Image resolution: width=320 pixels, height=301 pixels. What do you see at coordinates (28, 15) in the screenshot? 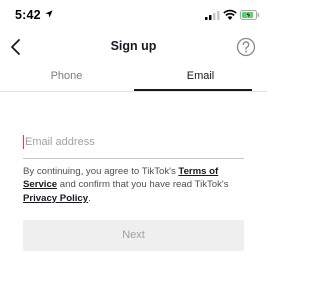
I see `status-time: 5:42` at bounding box center [28, 15].